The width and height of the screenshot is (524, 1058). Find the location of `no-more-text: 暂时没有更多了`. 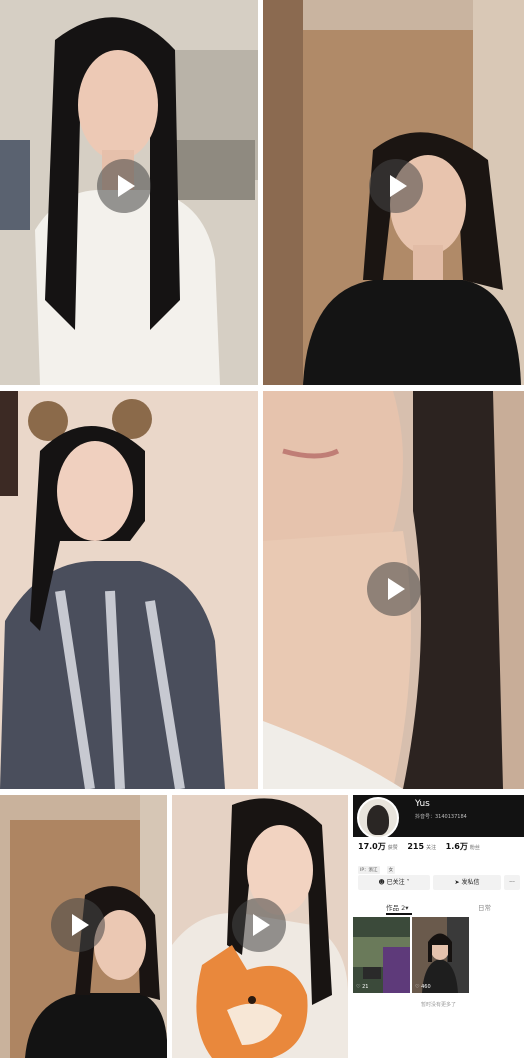

no-more-text: 暂时没有更多了 is located at coordinates (438, 1005).